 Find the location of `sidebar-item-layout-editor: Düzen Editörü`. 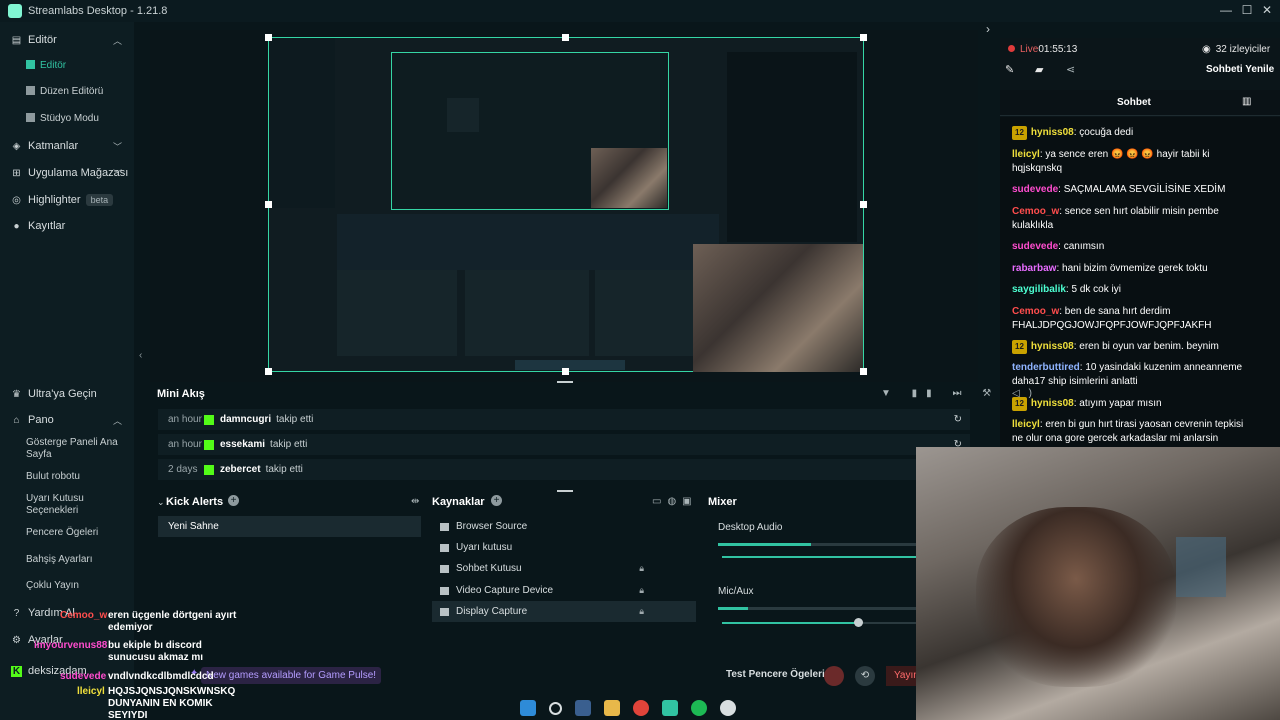

sidebar-item-layout-editor: Düzen Editörü is located at coordinates (76, 92).